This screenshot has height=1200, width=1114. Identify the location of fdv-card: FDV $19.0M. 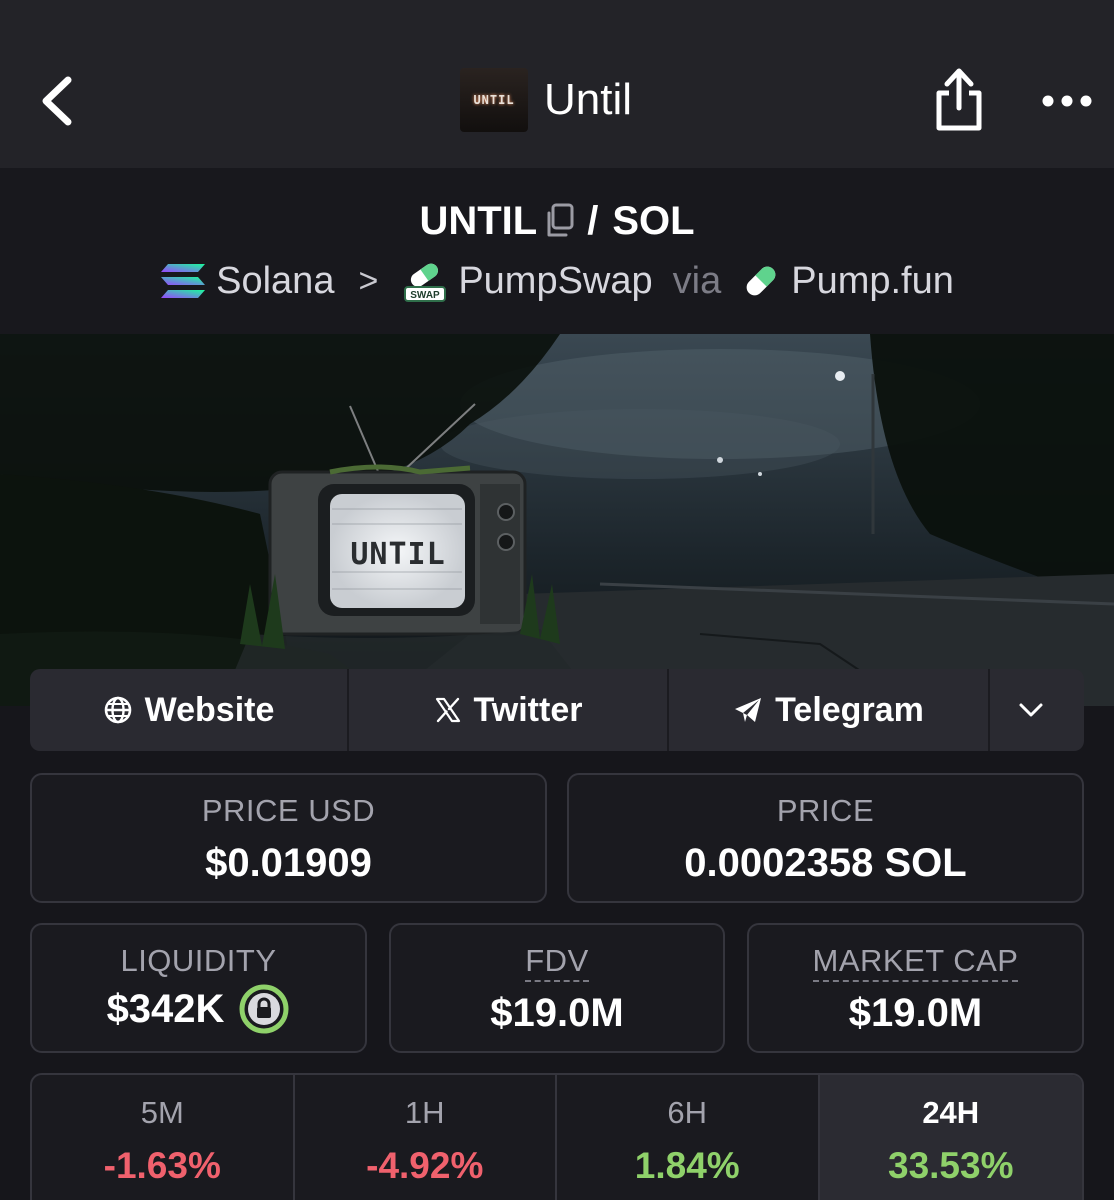
(557, 988).